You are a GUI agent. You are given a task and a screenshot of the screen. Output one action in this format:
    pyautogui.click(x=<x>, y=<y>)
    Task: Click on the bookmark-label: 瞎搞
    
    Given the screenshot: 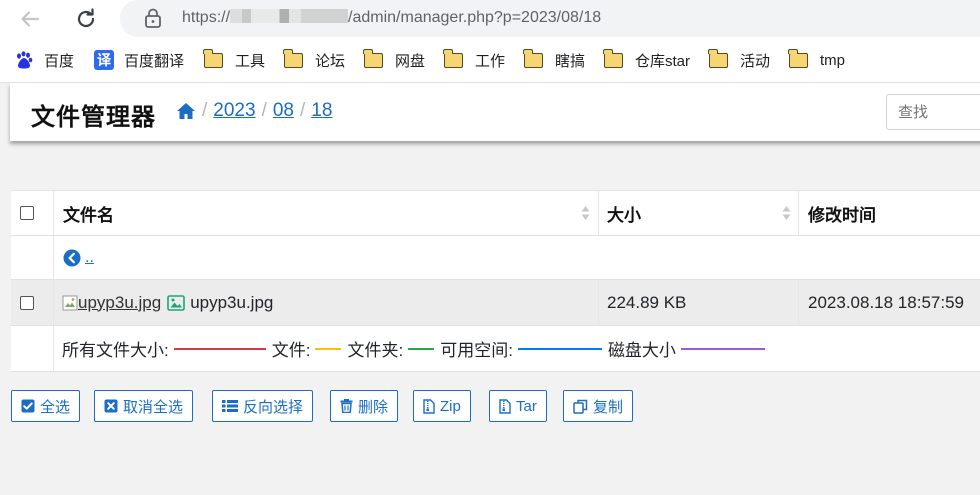 What is the action you would take?
    pyautogui.click(x=570, y=61)
    